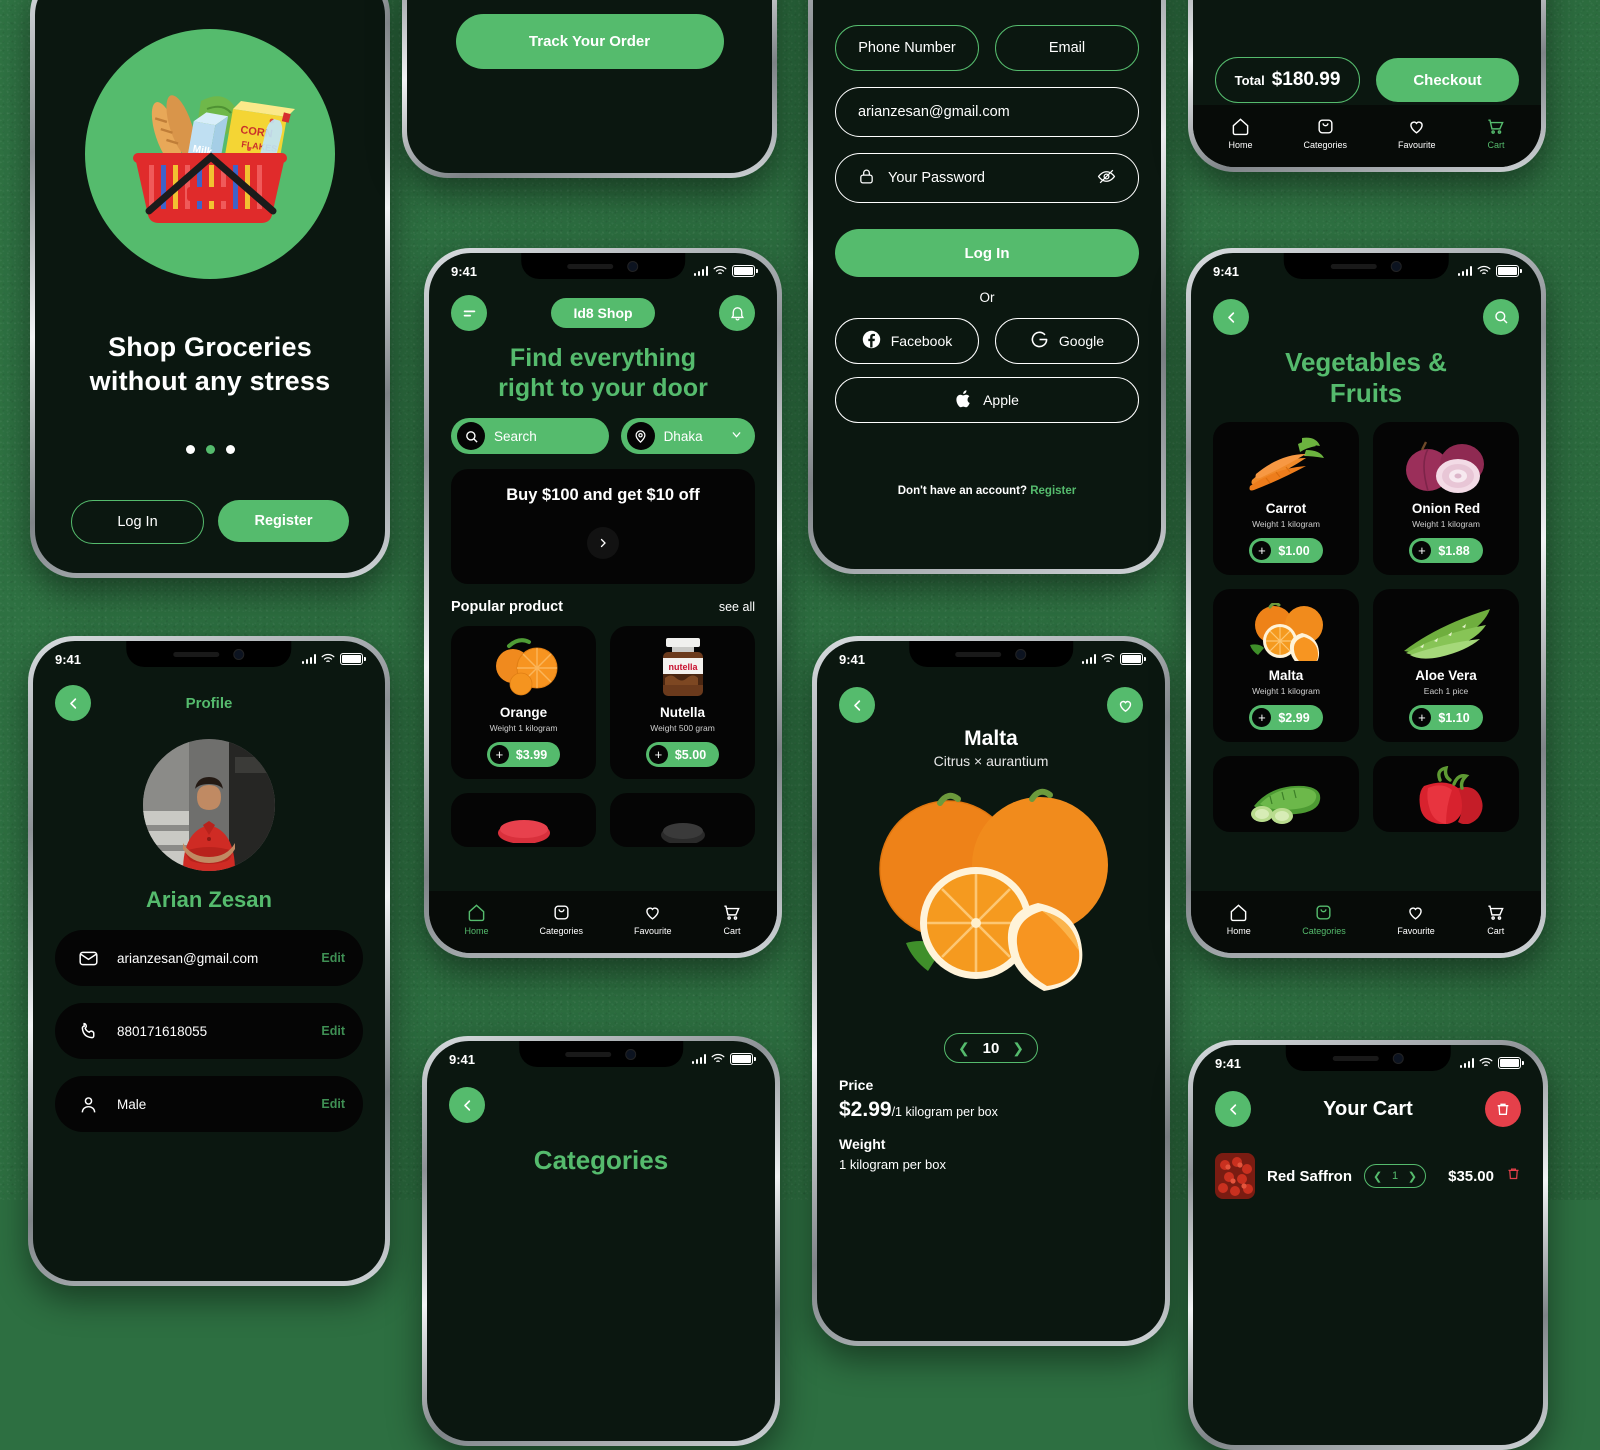 Image resolution: width=1600 pixels, height=1450 pixels. Describe the element at coordinates (1447, 80) in the screenshot. I see `checkout-button: Checkout` at that location.